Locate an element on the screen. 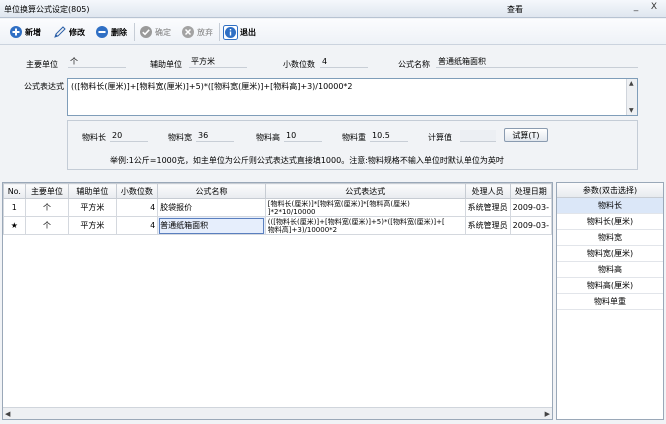  param-item: 物料高 is located at coordinates (610, 270).